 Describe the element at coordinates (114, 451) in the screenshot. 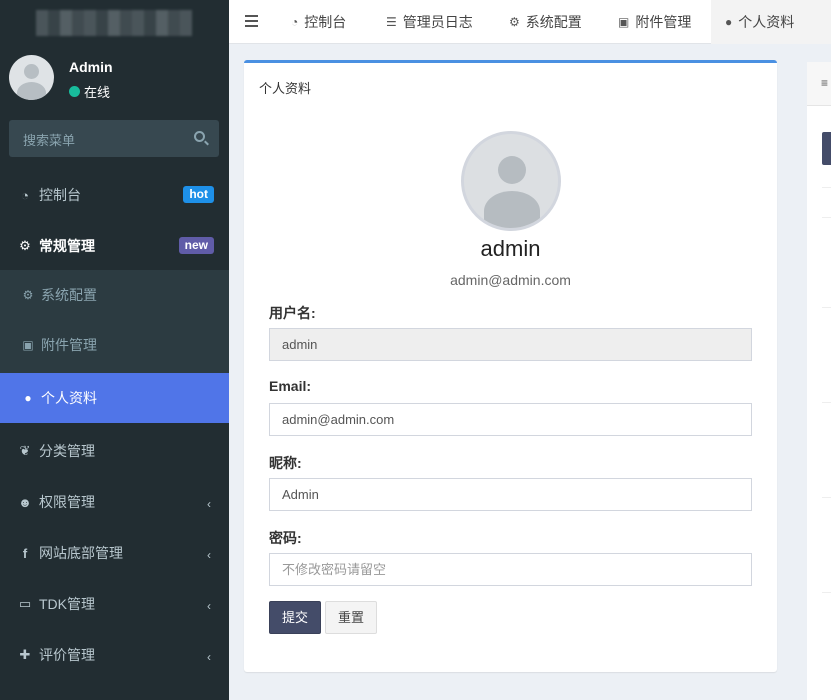

I see `sidebar-item-category: ❦ 分类管理` at that location.